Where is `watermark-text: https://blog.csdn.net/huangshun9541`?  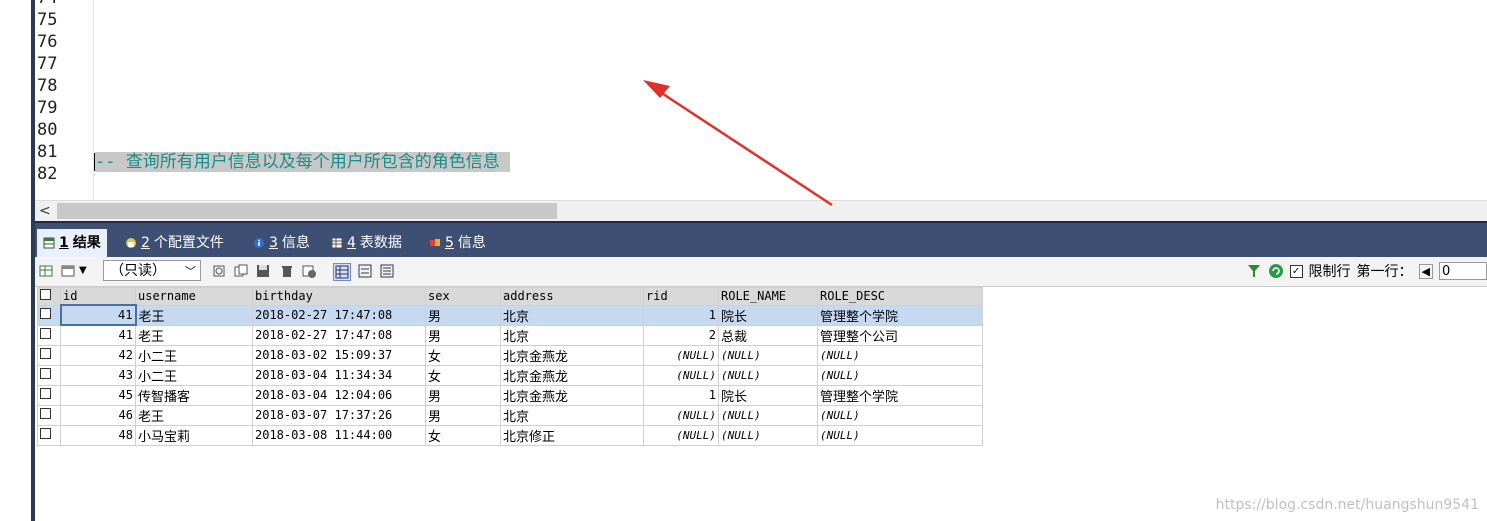 watermark-text: https://blog.csdn.net/huangshun9541 is located at coordinates (1347, 505).